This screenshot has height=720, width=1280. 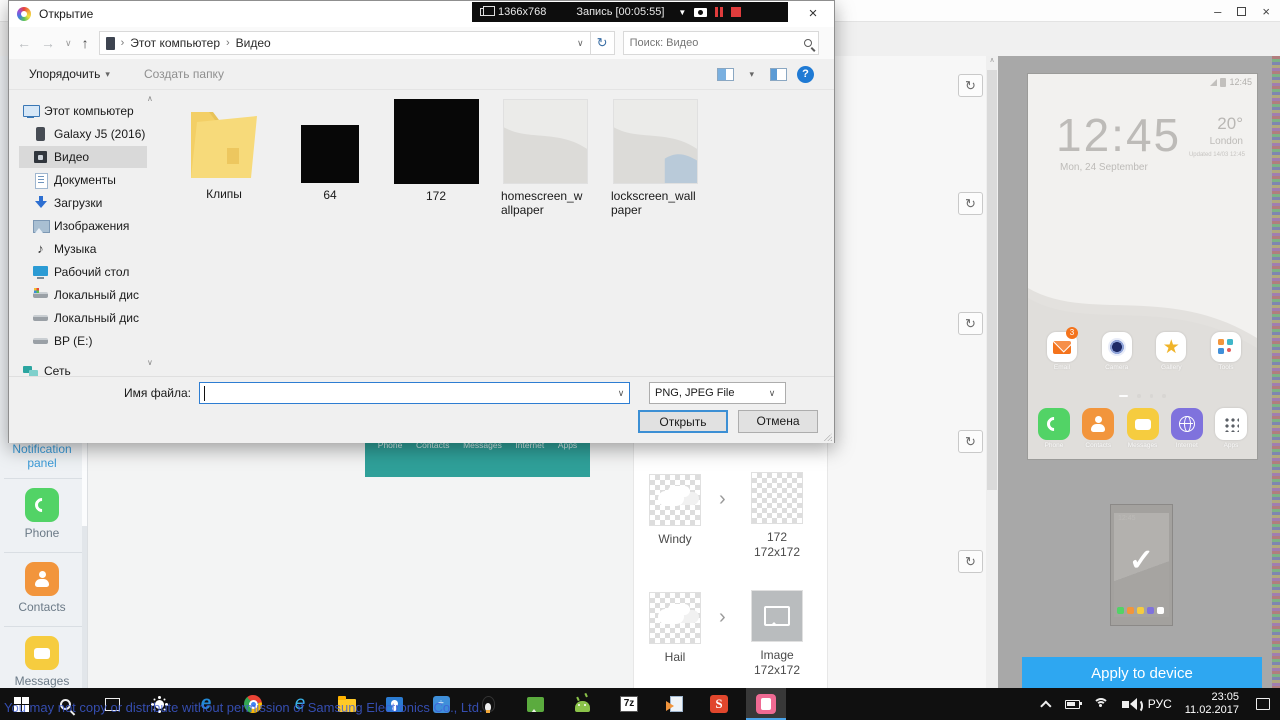 I want to click on sidebar-item-music: ♪ Музыка, so click(x=83, y=249).